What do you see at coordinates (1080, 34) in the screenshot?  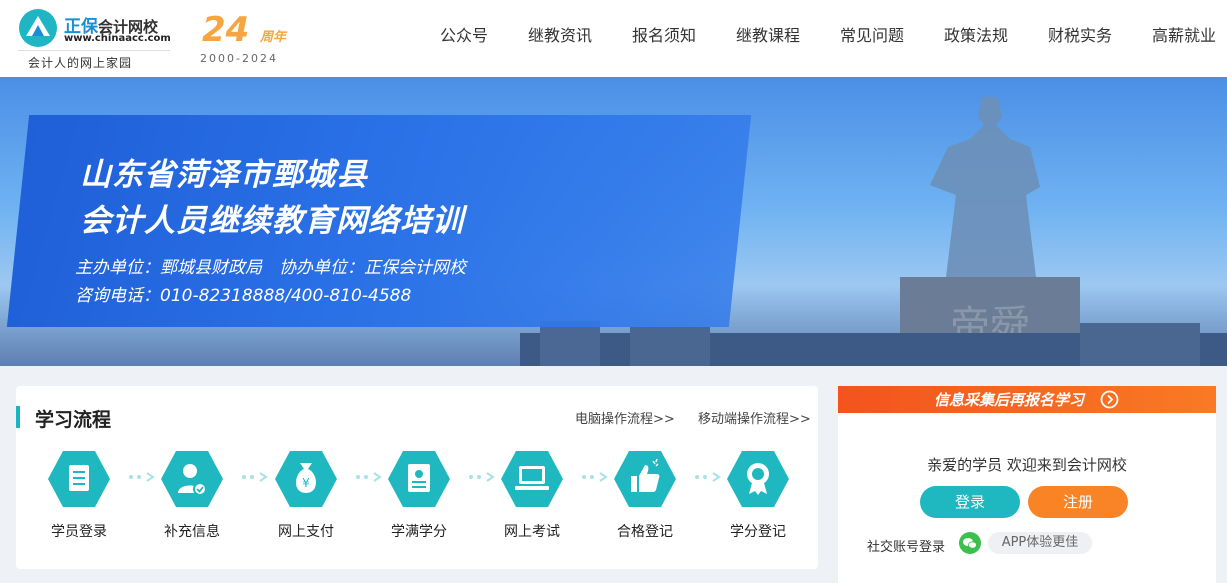 I see `nav-item-tax-practice: 财税实务` at bounding box center [1080, 34].